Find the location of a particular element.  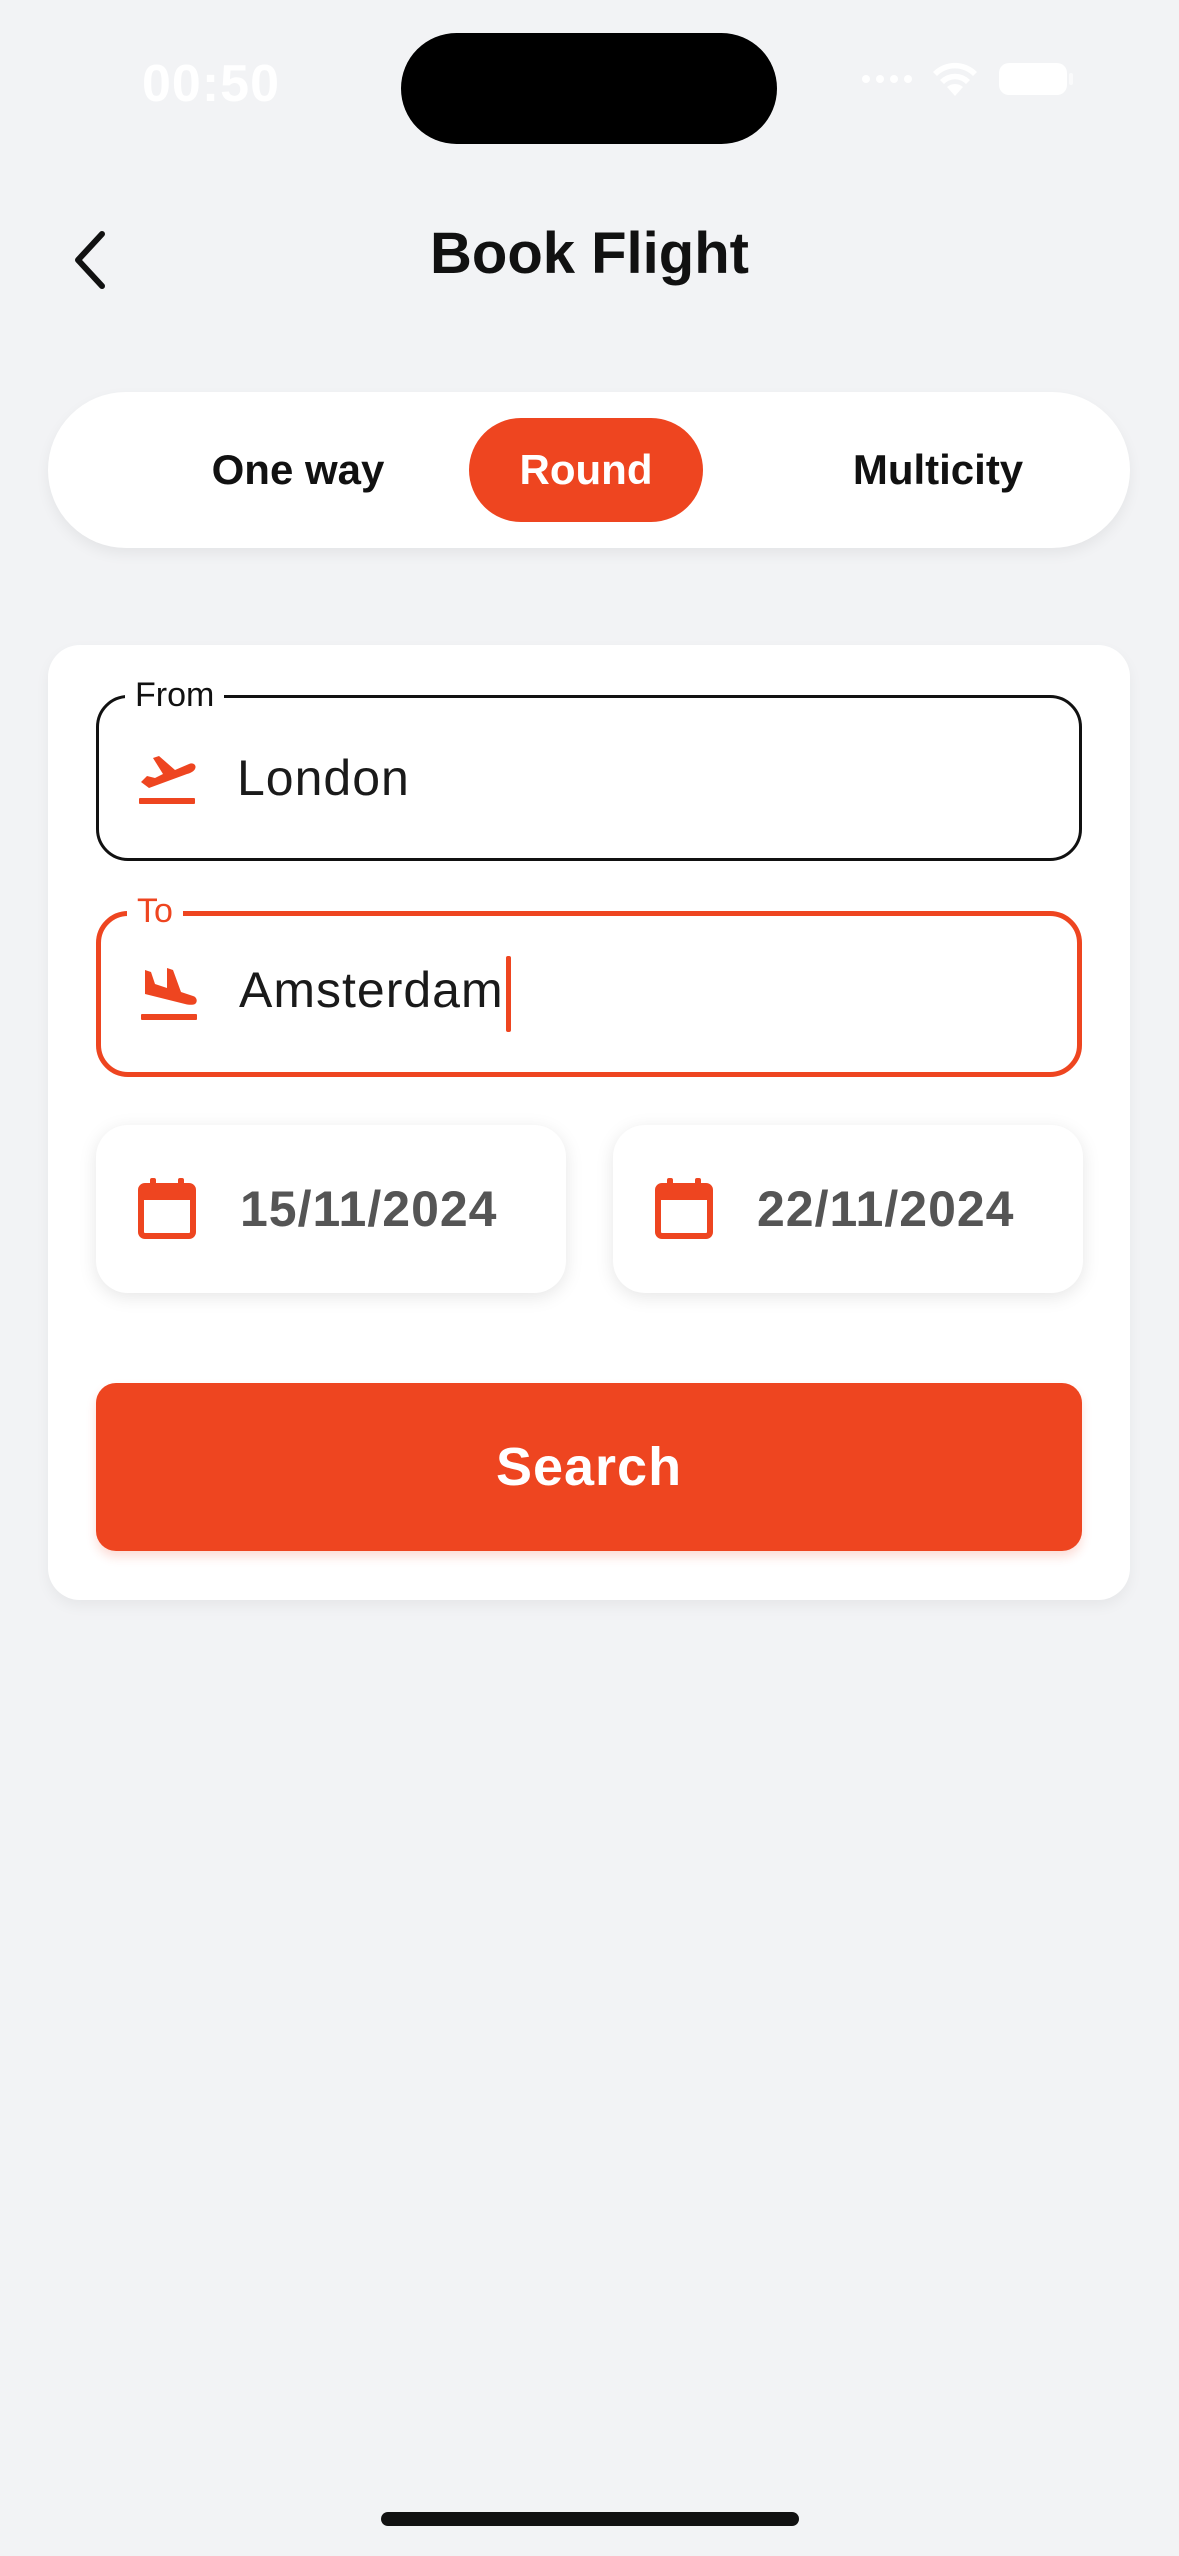

status-indicators is located at coordinates (968, 79).